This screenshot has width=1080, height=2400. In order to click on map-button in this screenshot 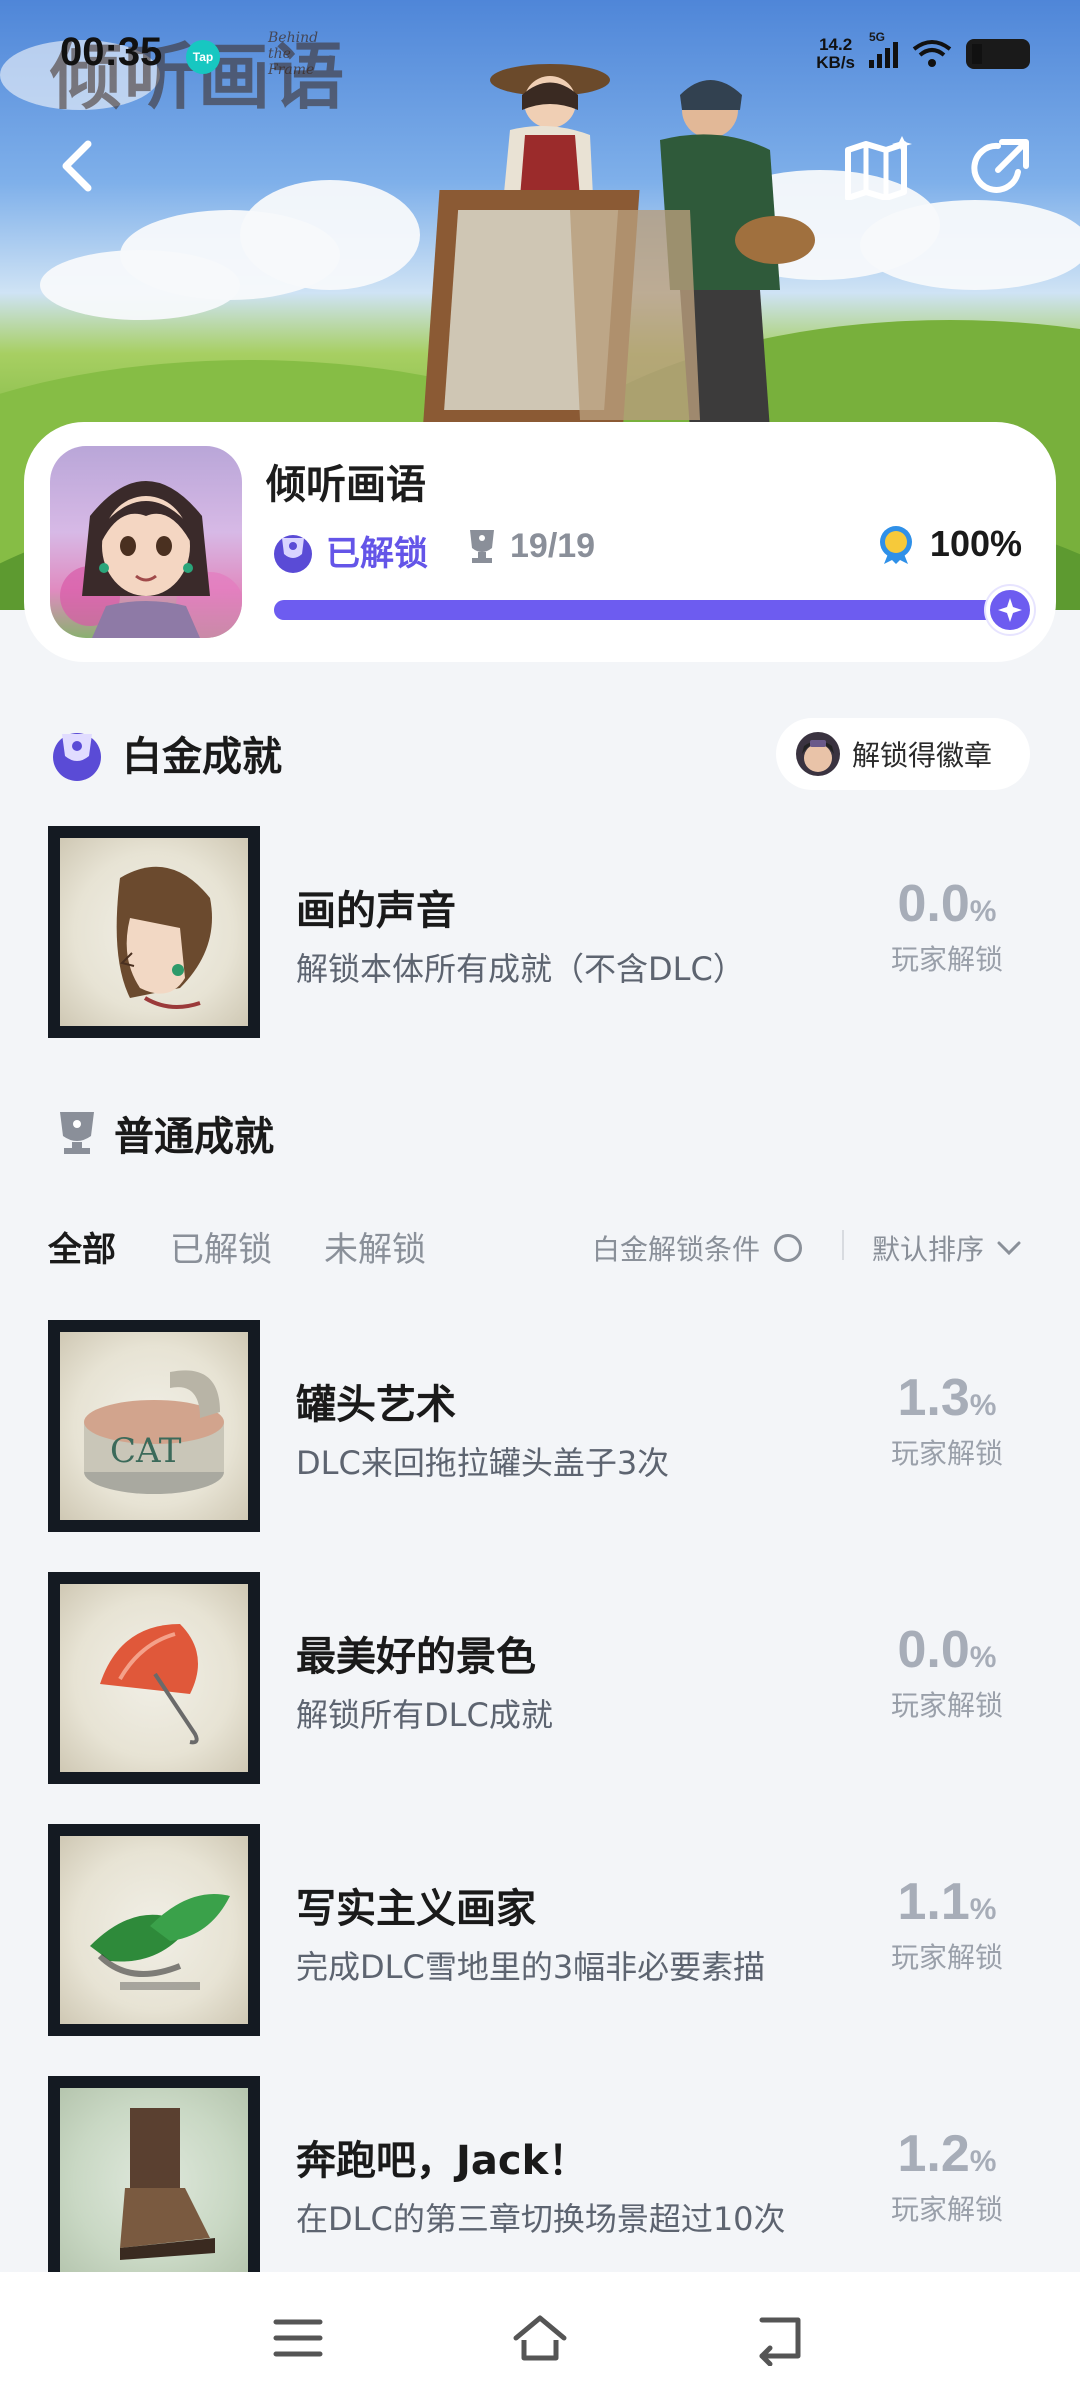, I will do `click(878, 168)`.